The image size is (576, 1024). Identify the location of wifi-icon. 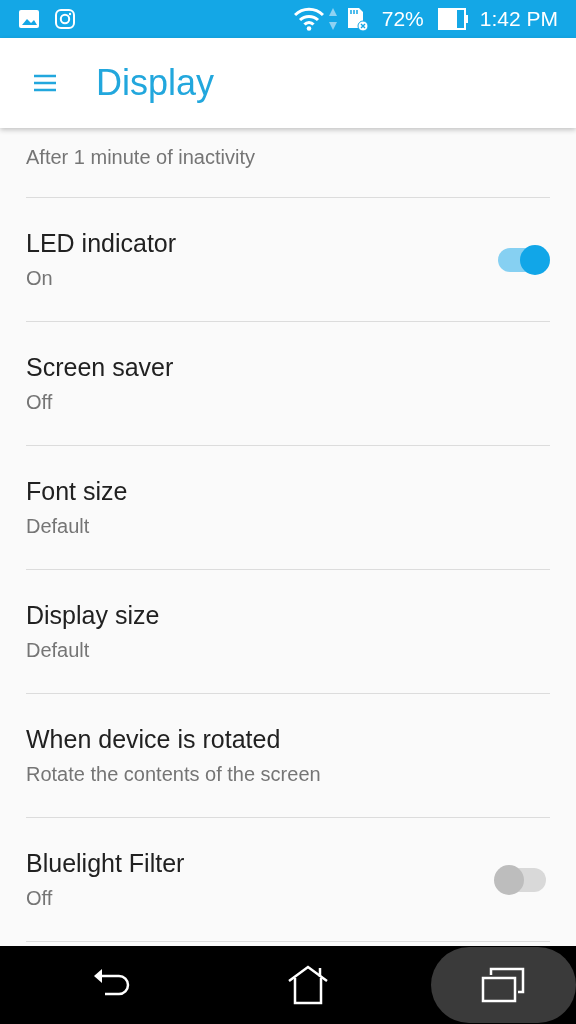
(308, 19).